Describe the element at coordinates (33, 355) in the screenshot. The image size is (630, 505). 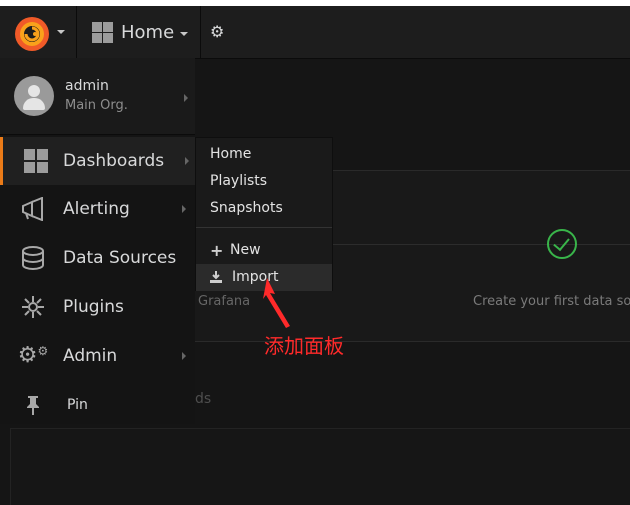
I see `cogs-icon: ⚙ ⚙` at that location.